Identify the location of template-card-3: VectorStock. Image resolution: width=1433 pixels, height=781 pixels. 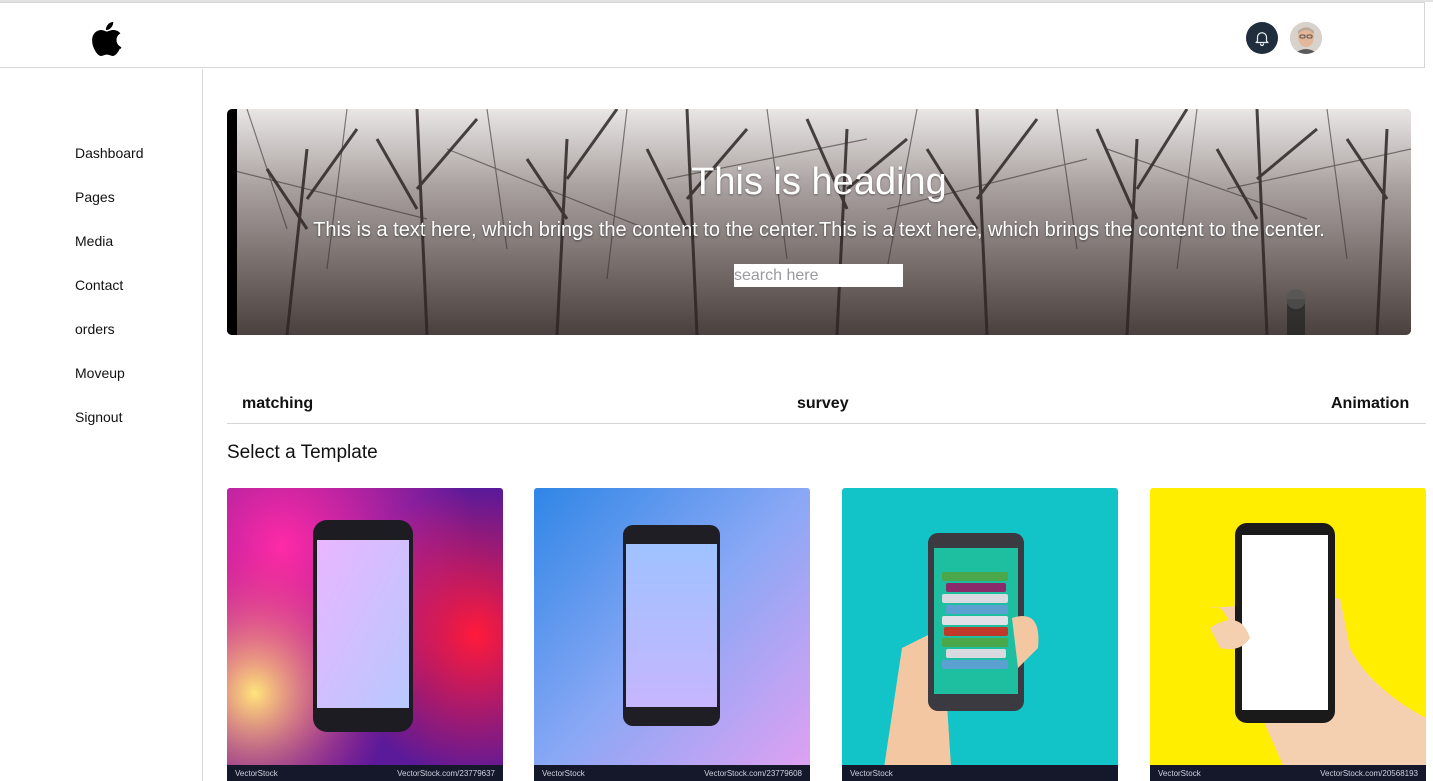
(980, 634).